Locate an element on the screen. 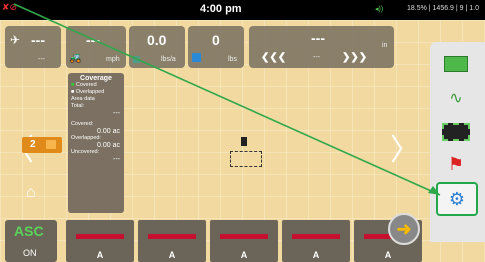  next-page-button: ➜ is located at coordinates (404, 229).